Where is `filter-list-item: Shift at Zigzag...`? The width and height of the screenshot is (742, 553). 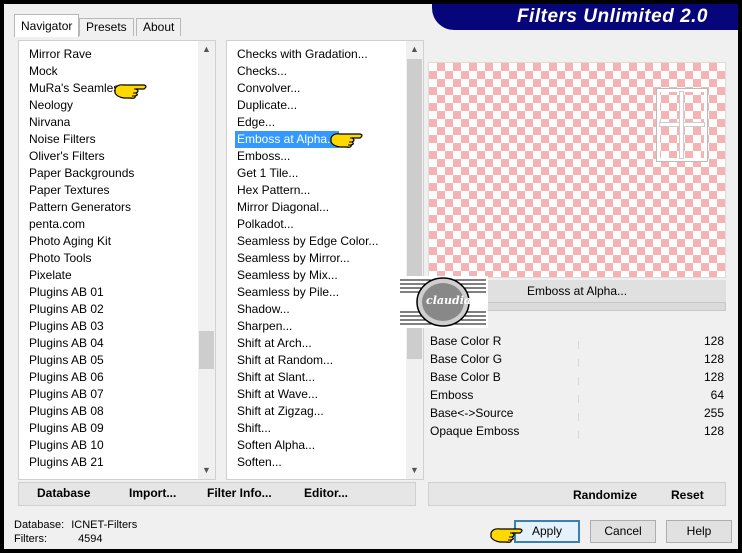
filter-list-item: Shift at Zigzag... is located at coordinates (280, 411).